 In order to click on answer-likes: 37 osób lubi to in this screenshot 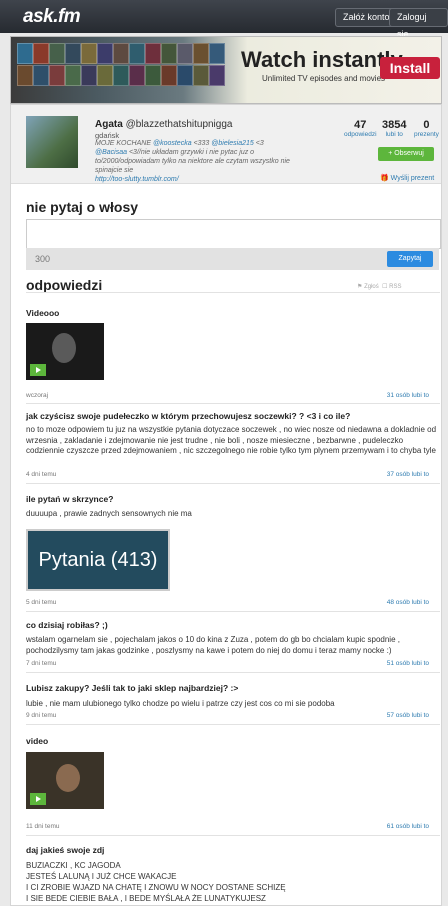, I will do `click(408, 474)`.